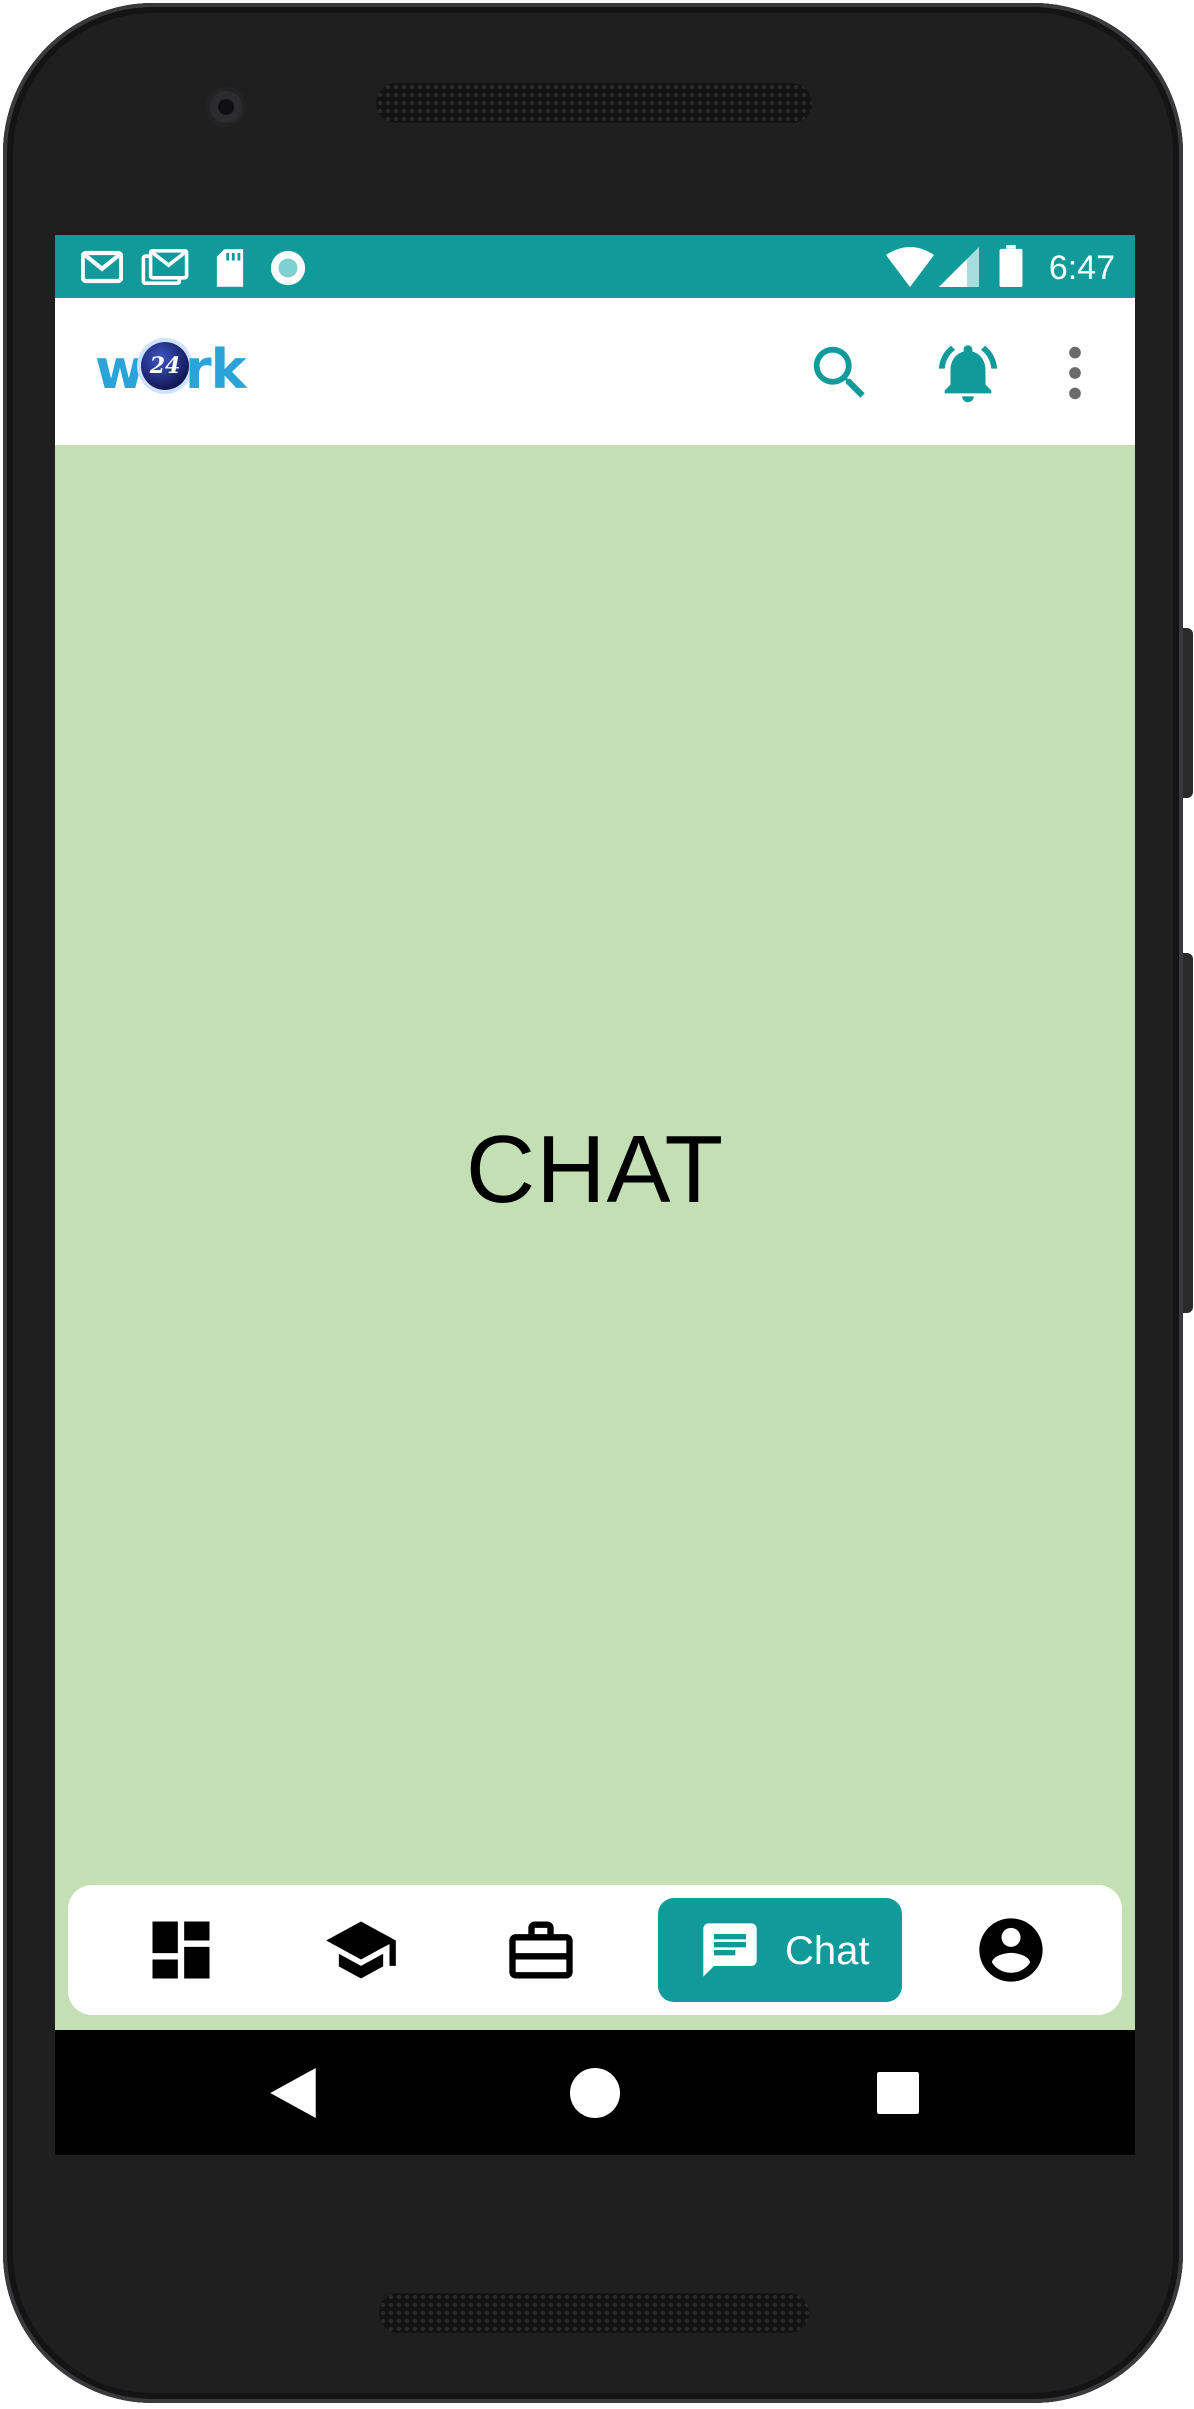  Describe the element at coordinates (288, 268) in the screenshot. I see `record-icon` at that location.